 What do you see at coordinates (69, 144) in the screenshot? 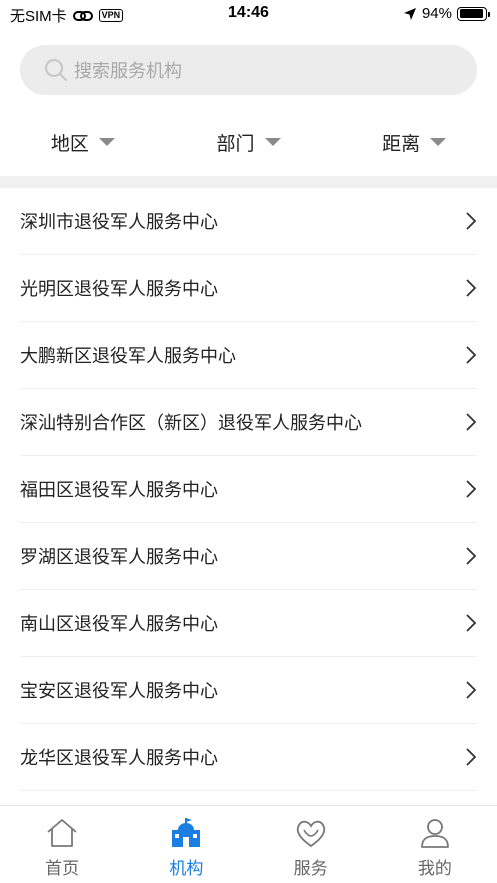
I see `filter-region-label: 地区` at bounding box center [69, 144].